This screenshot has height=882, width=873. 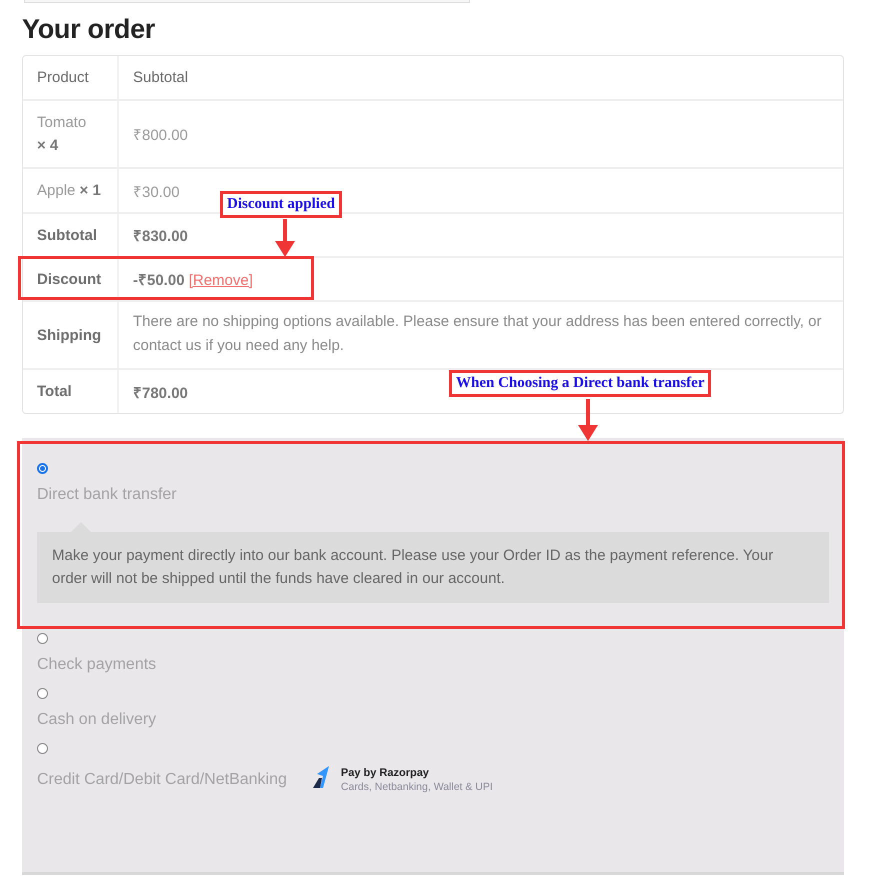 I want to click on logo-icon, so click(x=319, y=777).